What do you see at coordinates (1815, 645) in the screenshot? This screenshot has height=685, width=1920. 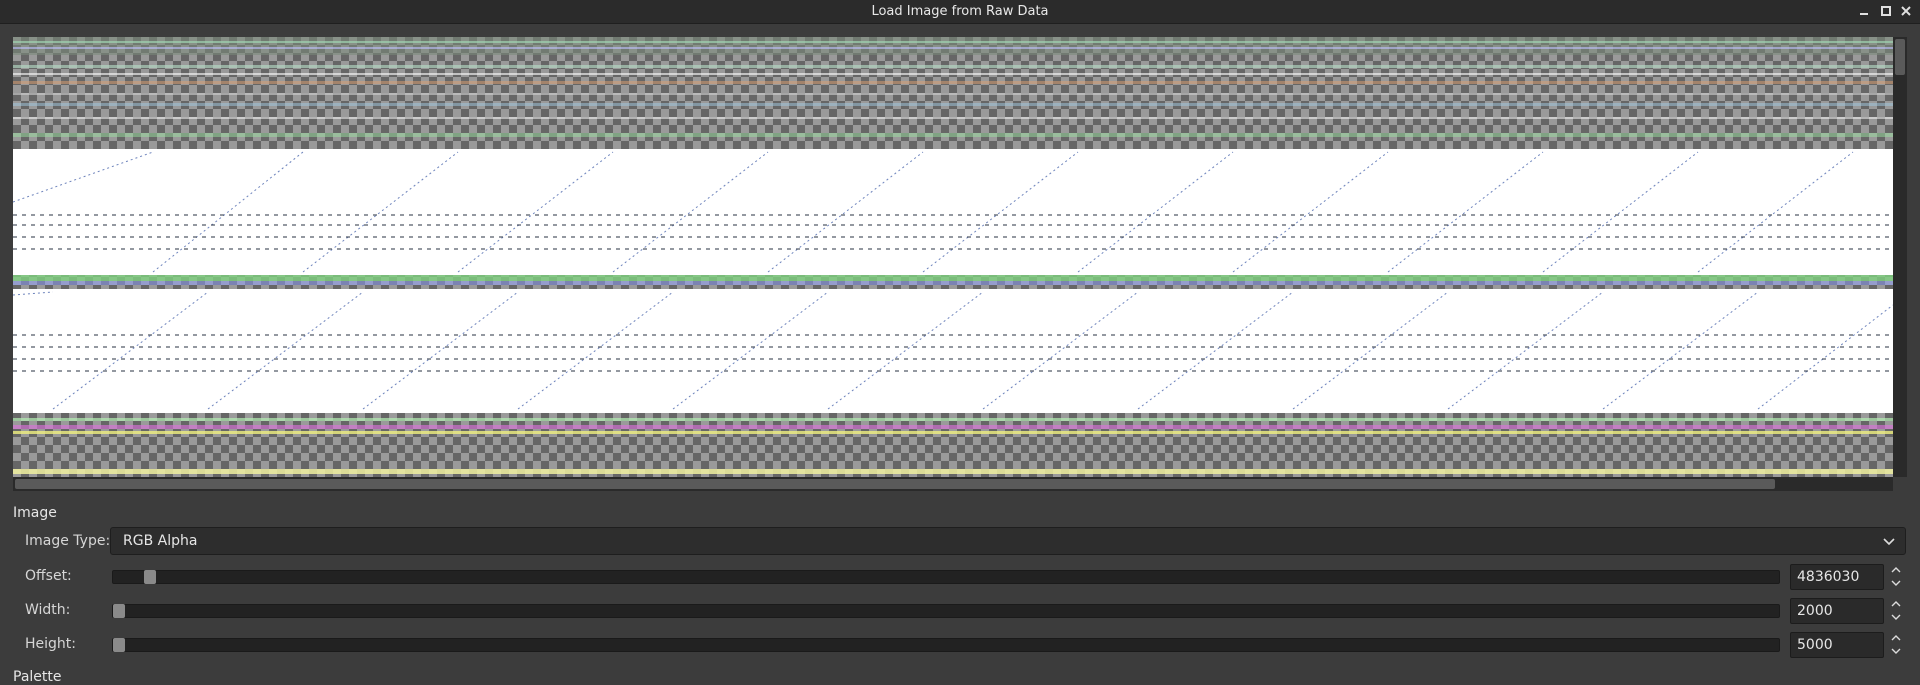 I see `height-value: 5000` at bounding box center [1815, 645].